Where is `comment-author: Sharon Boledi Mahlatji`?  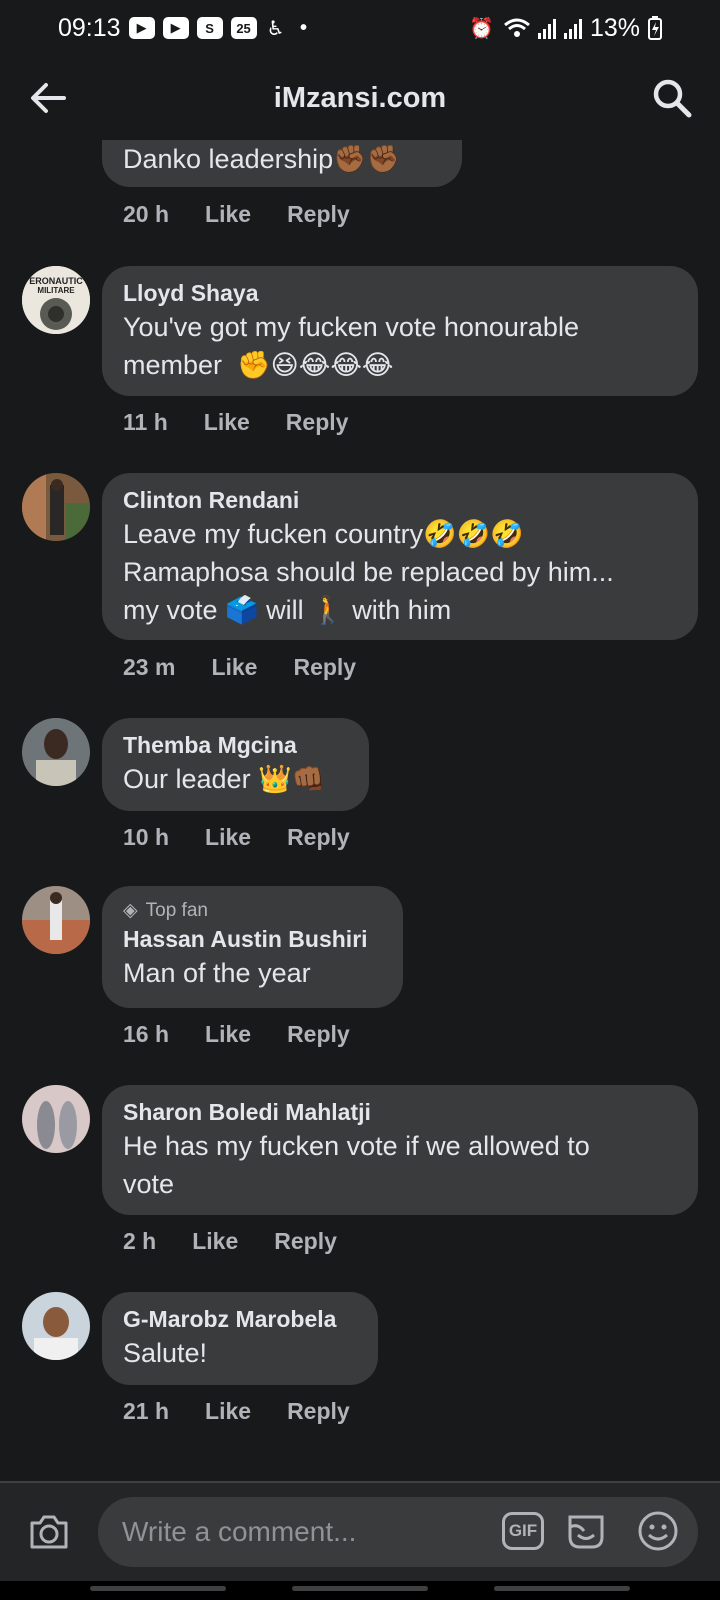 comment-author: Sharon Boledi Mahlatji is located at coordinates (400, 1112).